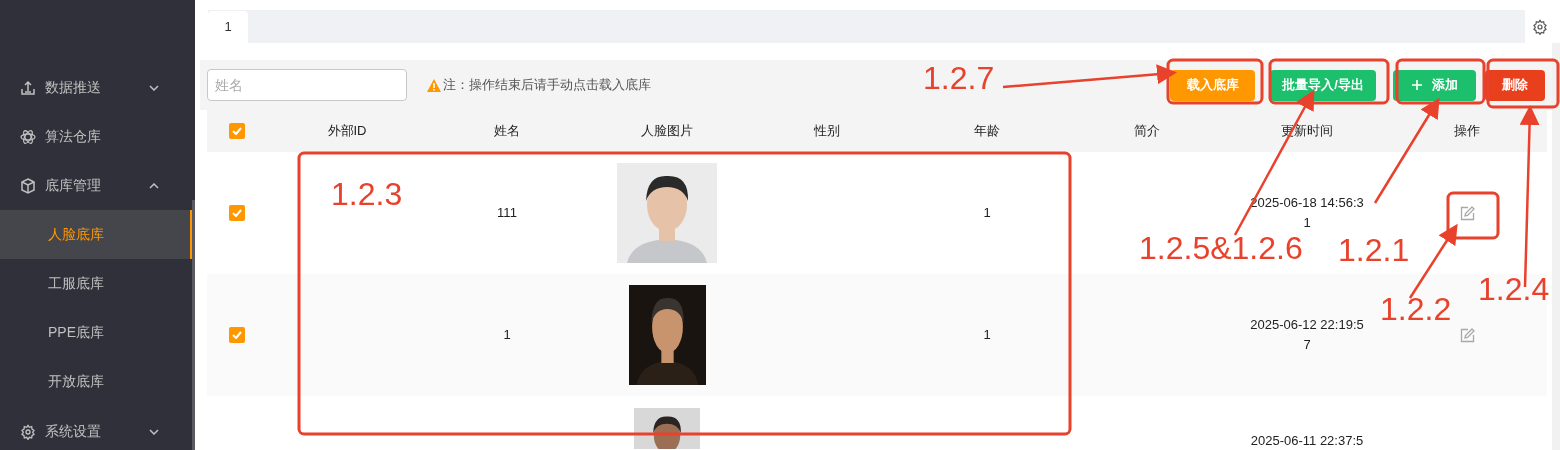  What do you see at coordinates (667, 131) in the screenshot?
I see `column-header: 人脸图片` at bounding box center [667, 131].